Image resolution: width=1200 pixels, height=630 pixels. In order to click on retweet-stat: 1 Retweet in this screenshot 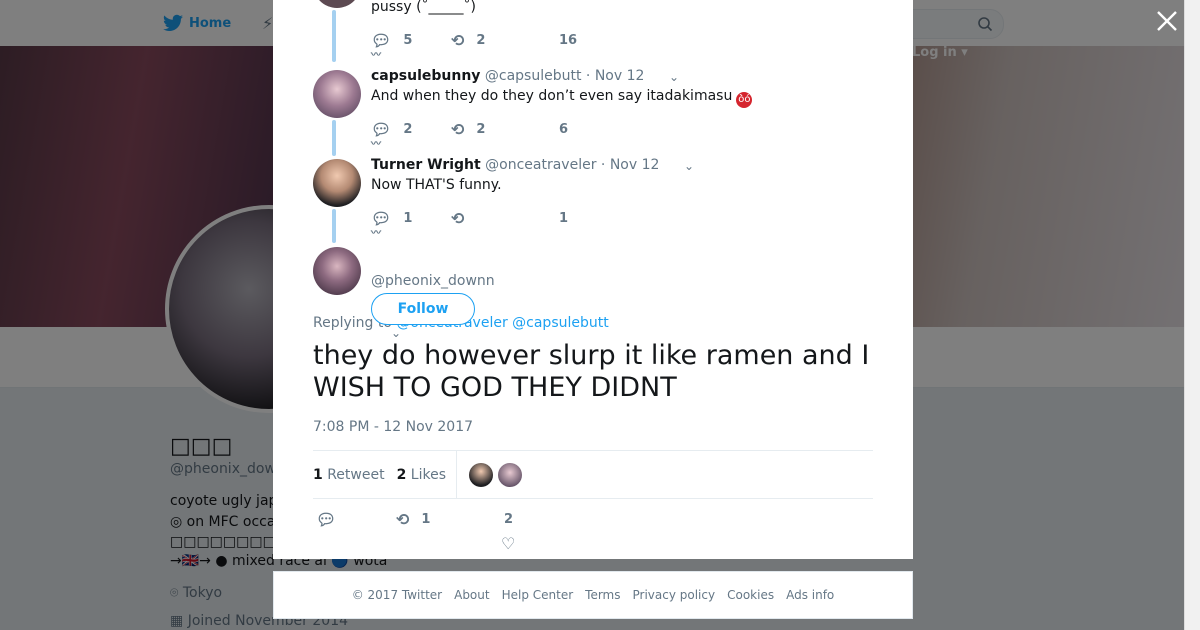, I will do `click(349, 475)`.